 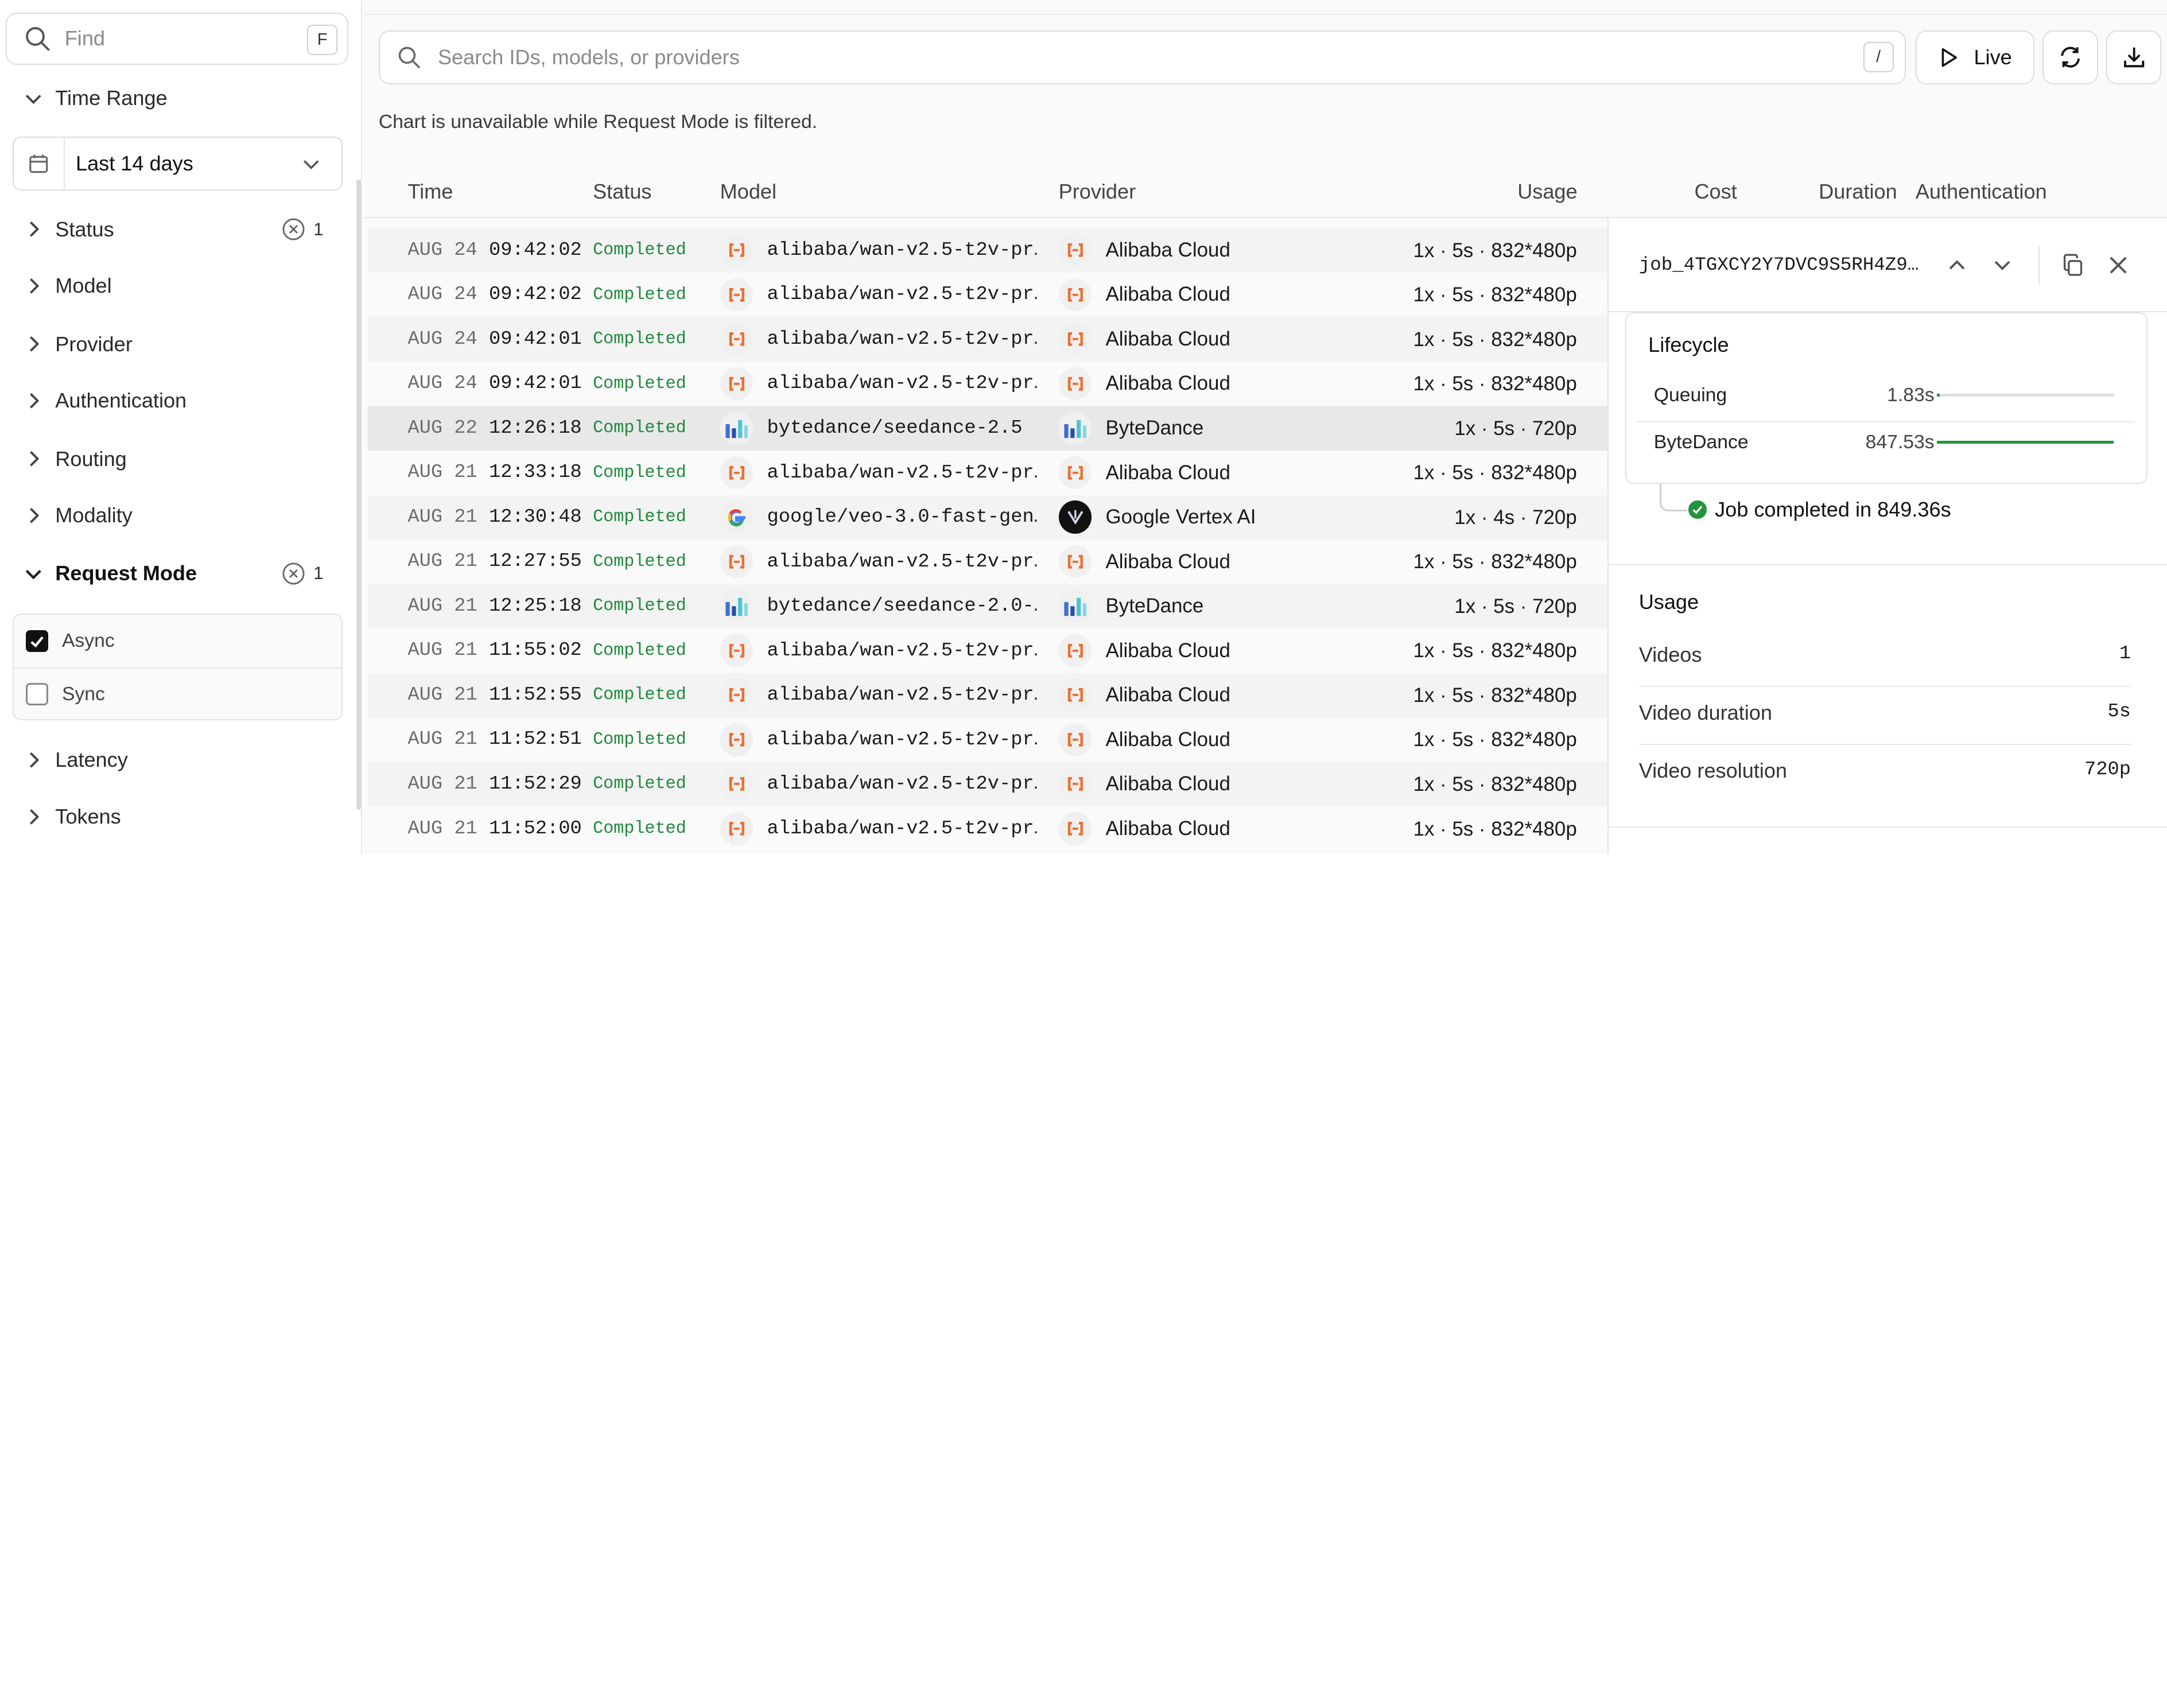 I want to click on provider-name: Alibaba Cloud, so click(x=1167, y=739).